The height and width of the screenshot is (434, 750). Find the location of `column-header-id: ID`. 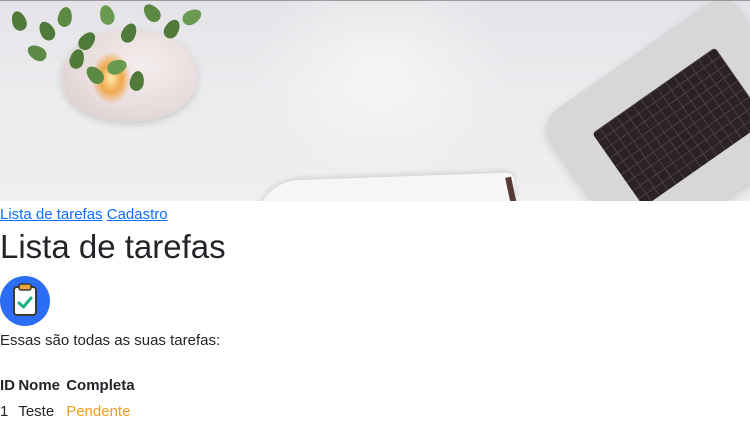

column-header-id: ID is located at coordinates (7, 385).